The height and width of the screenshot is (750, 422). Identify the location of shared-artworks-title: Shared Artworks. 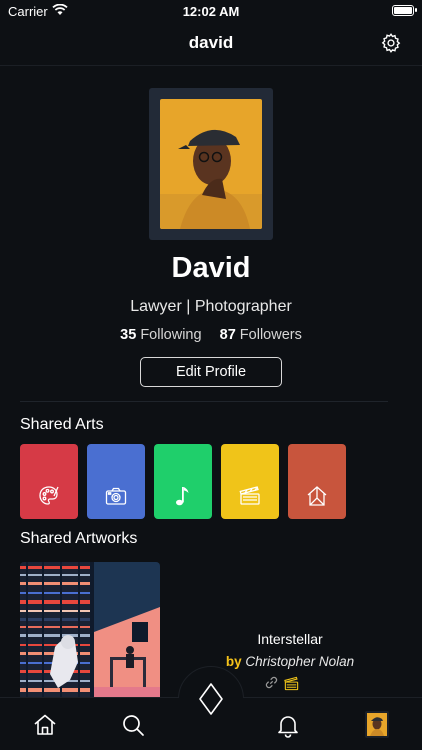
(79, 538).